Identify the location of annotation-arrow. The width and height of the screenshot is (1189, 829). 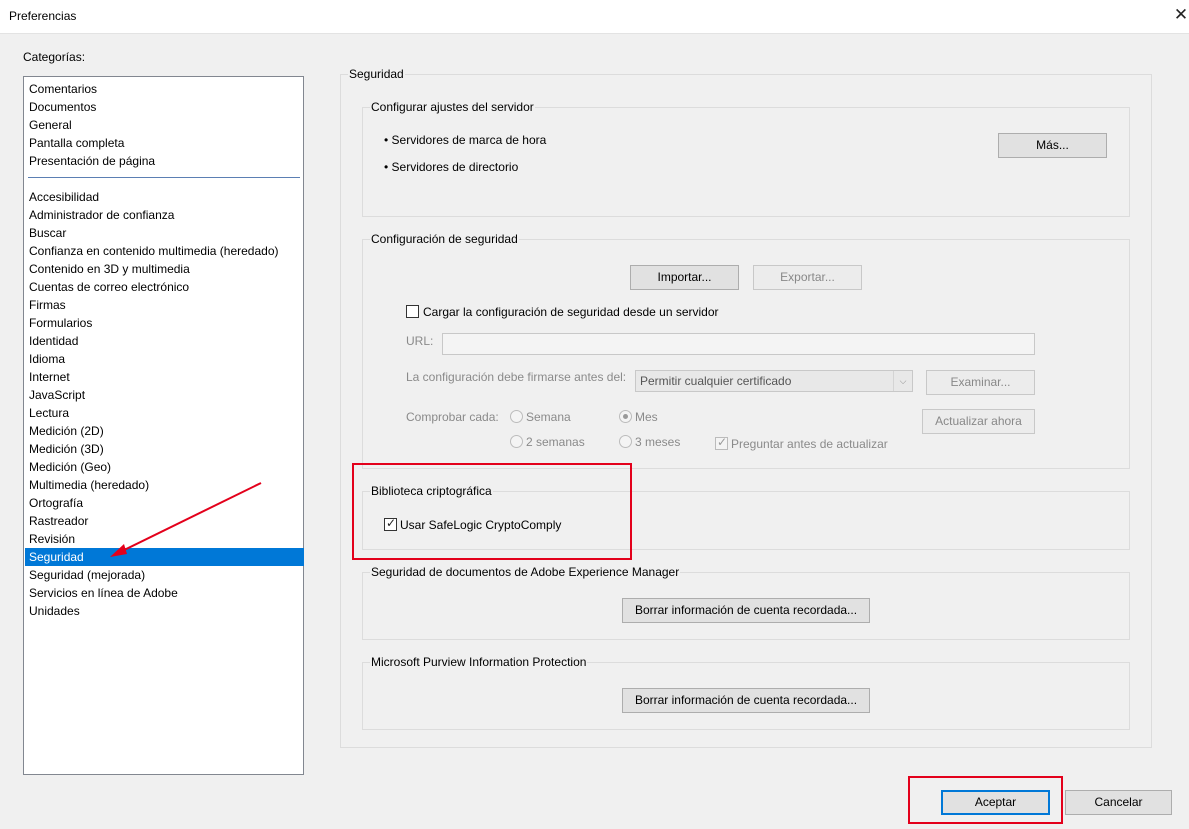
(186, 519).